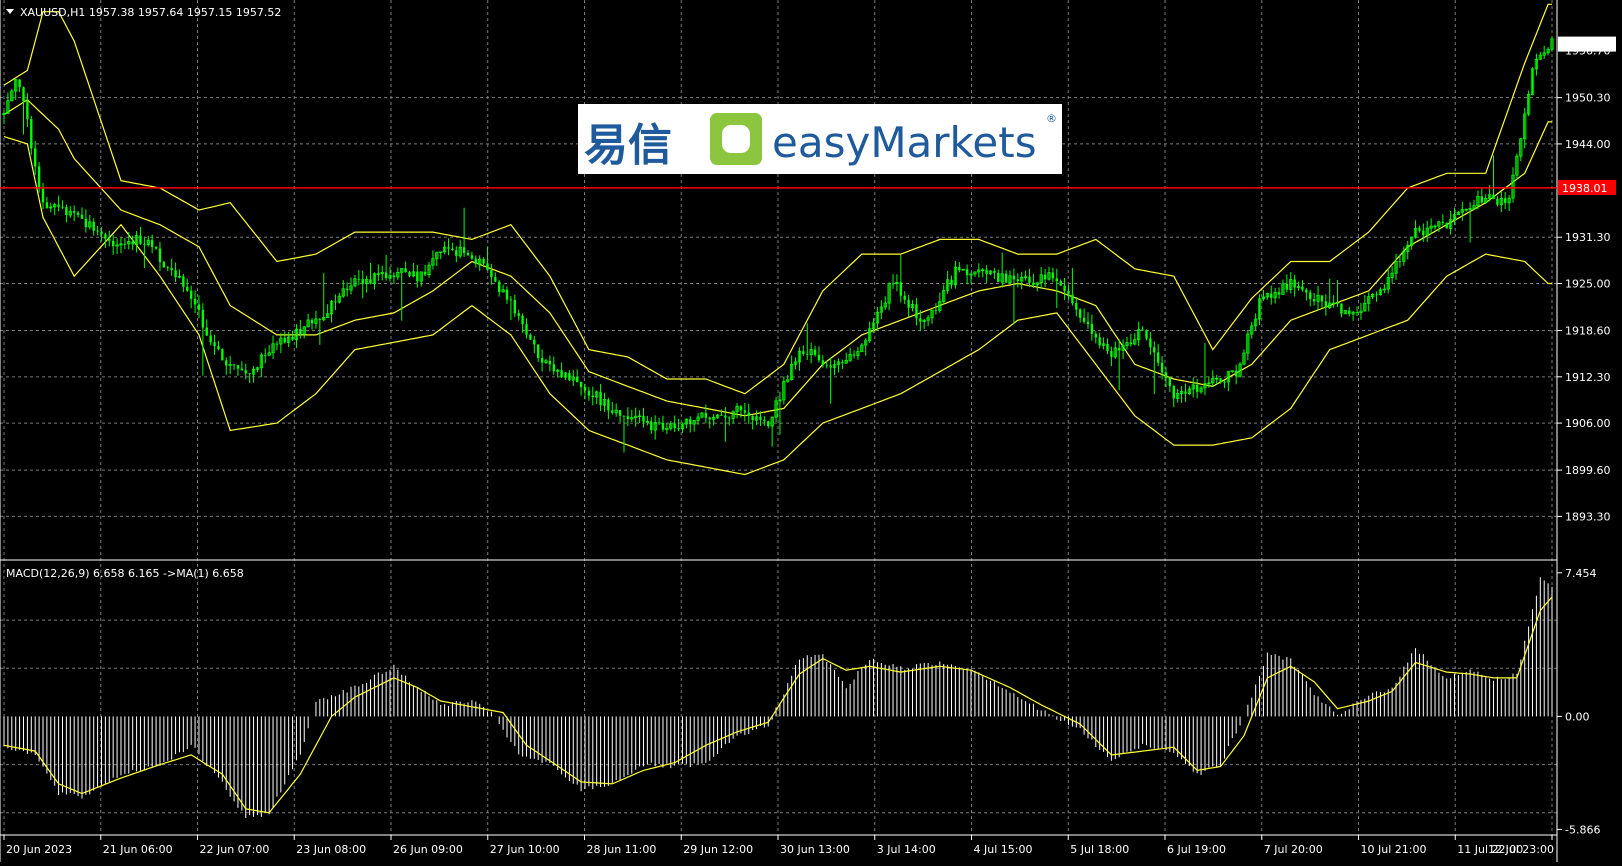 Image resolution: width=1622 pixels, height=866 pixels. What do you see at coordinates (331, 849) in the screenshot?
I see `time-tick-label: 23 Jun 08:00` at bounding box center [331, 849].